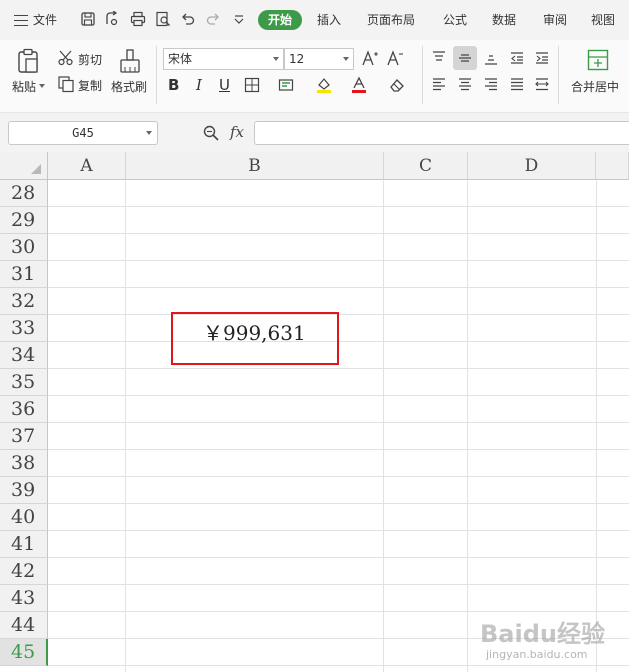  What do you see at coordinates (465, 84) in the screenshot?
I see `align-center-icon` at bounding box center [465, 84].